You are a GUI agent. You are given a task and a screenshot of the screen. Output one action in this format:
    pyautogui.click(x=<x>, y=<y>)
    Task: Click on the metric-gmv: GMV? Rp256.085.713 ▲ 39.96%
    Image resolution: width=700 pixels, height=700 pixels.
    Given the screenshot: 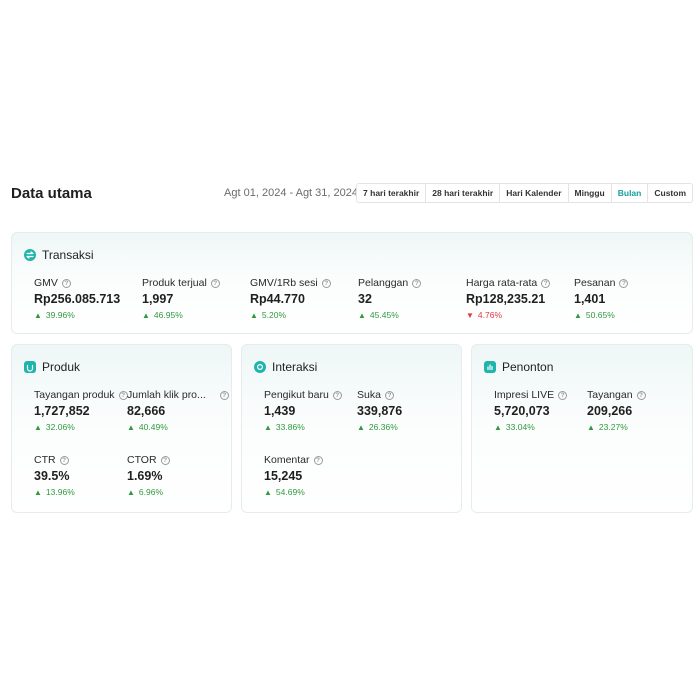 What is the action you would take?
    pyautogui.click(x=77, y=298)
    